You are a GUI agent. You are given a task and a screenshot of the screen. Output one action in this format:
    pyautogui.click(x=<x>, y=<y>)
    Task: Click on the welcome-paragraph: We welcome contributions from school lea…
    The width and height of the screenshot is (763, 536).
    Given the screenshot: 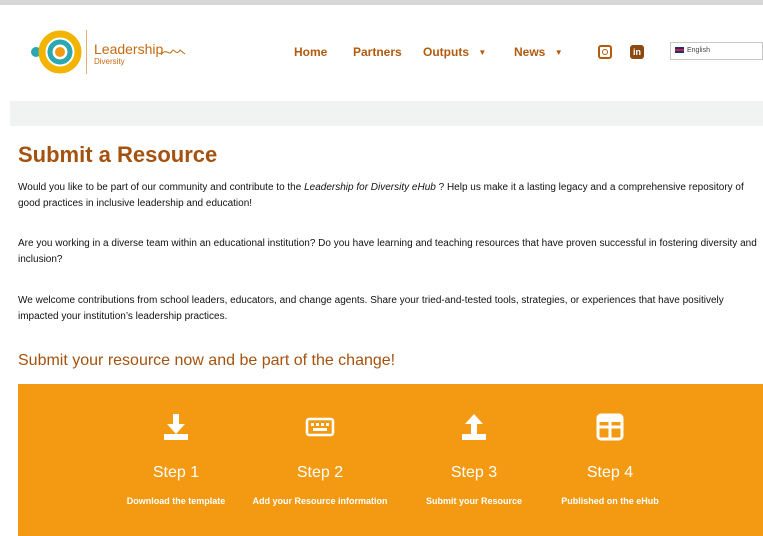 What is the action you would take?
    pyautogui.click(x=371, y=308)
    